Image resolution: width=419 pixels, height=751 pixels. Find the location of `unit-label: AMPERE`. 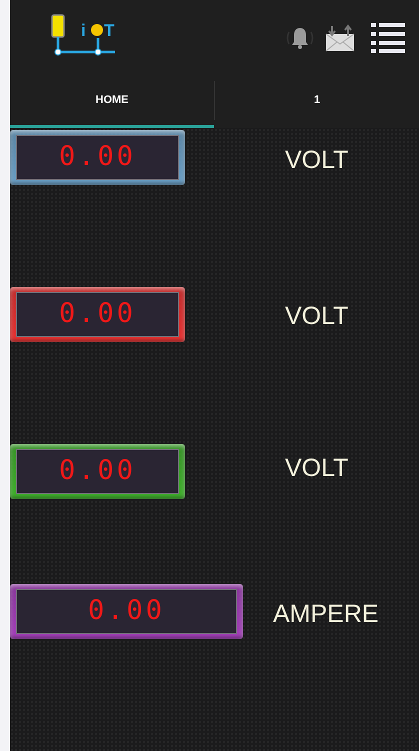

unit-label: AMPERE is located at coordinates (326, 614).